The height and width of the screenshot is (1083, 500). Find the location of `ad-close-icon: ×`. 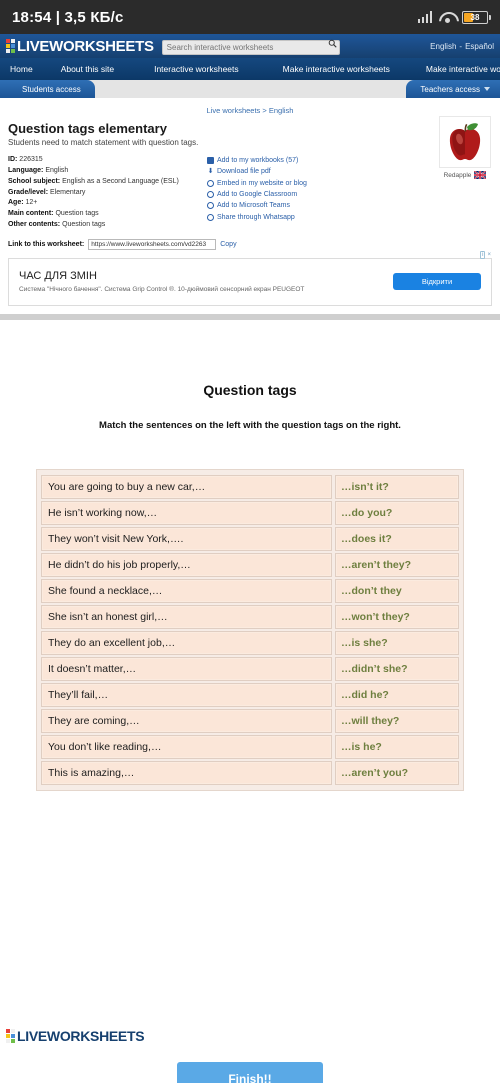

ad-close-icon: × is located at coordinates (489, 255).